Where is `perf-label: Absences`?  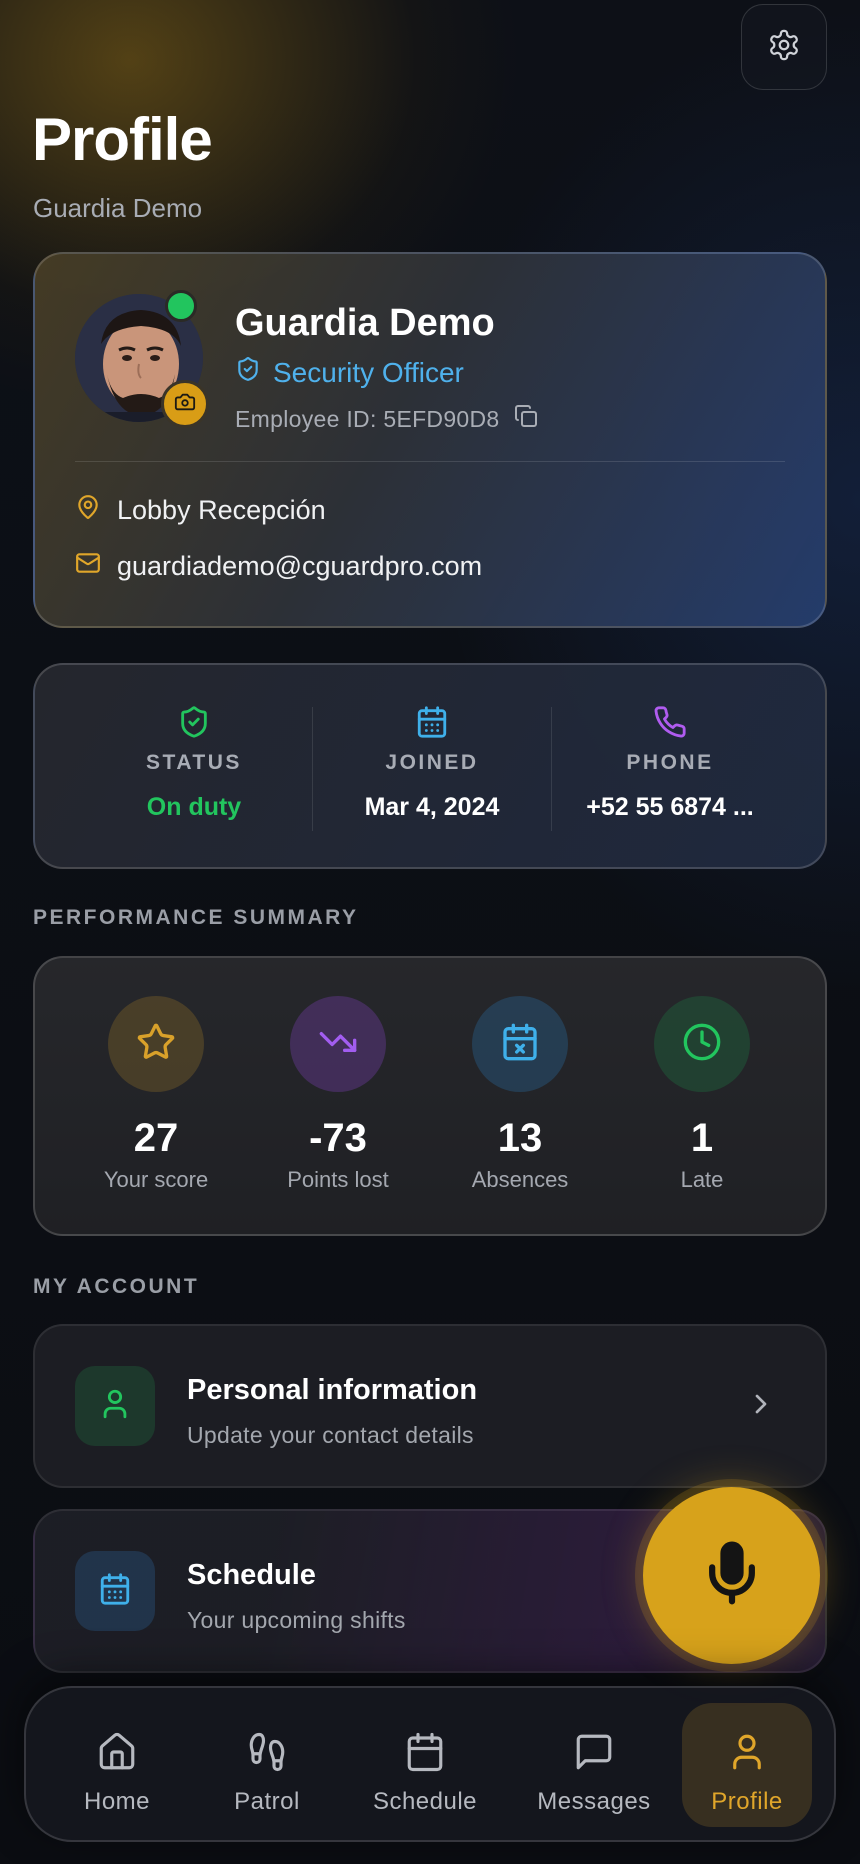
perf-label: Absences is located at coordinates (520, 1179).